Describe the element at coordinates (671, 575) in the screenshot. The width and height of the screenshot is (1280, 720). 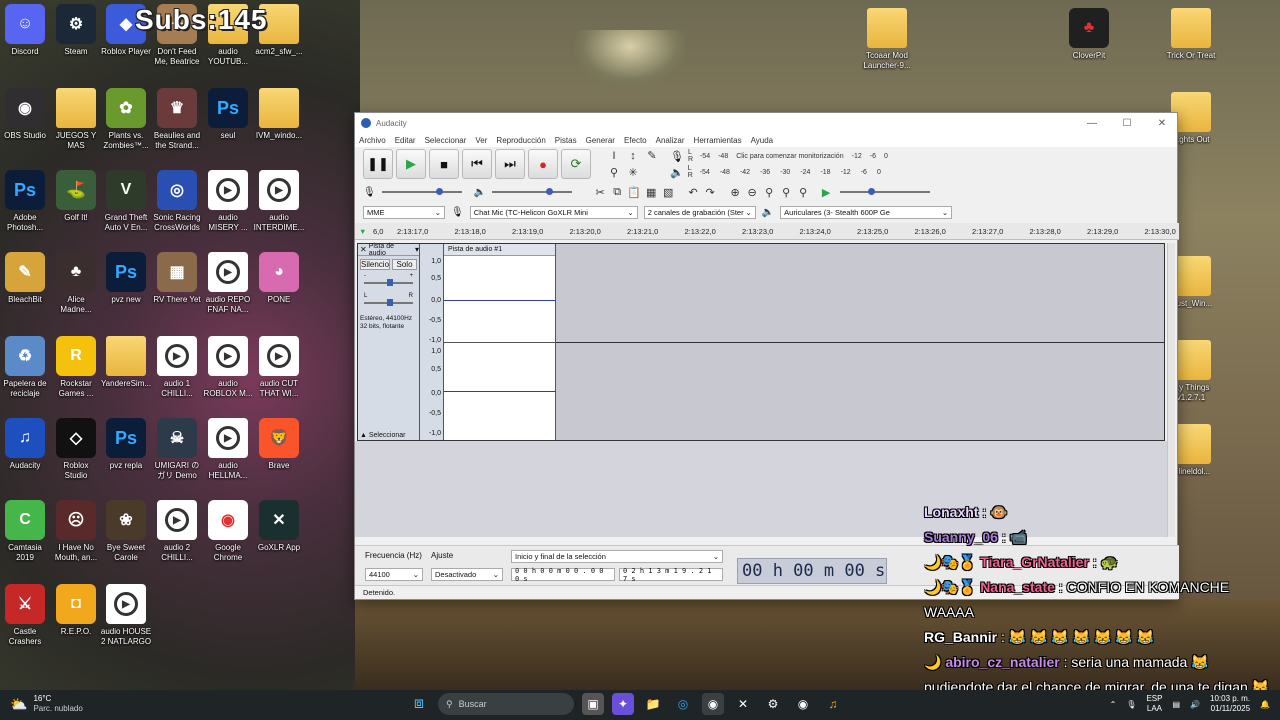
I see `selection-end-field: 0 2 h 1 3 m 1 9 . 2 1 7 s` at that location.